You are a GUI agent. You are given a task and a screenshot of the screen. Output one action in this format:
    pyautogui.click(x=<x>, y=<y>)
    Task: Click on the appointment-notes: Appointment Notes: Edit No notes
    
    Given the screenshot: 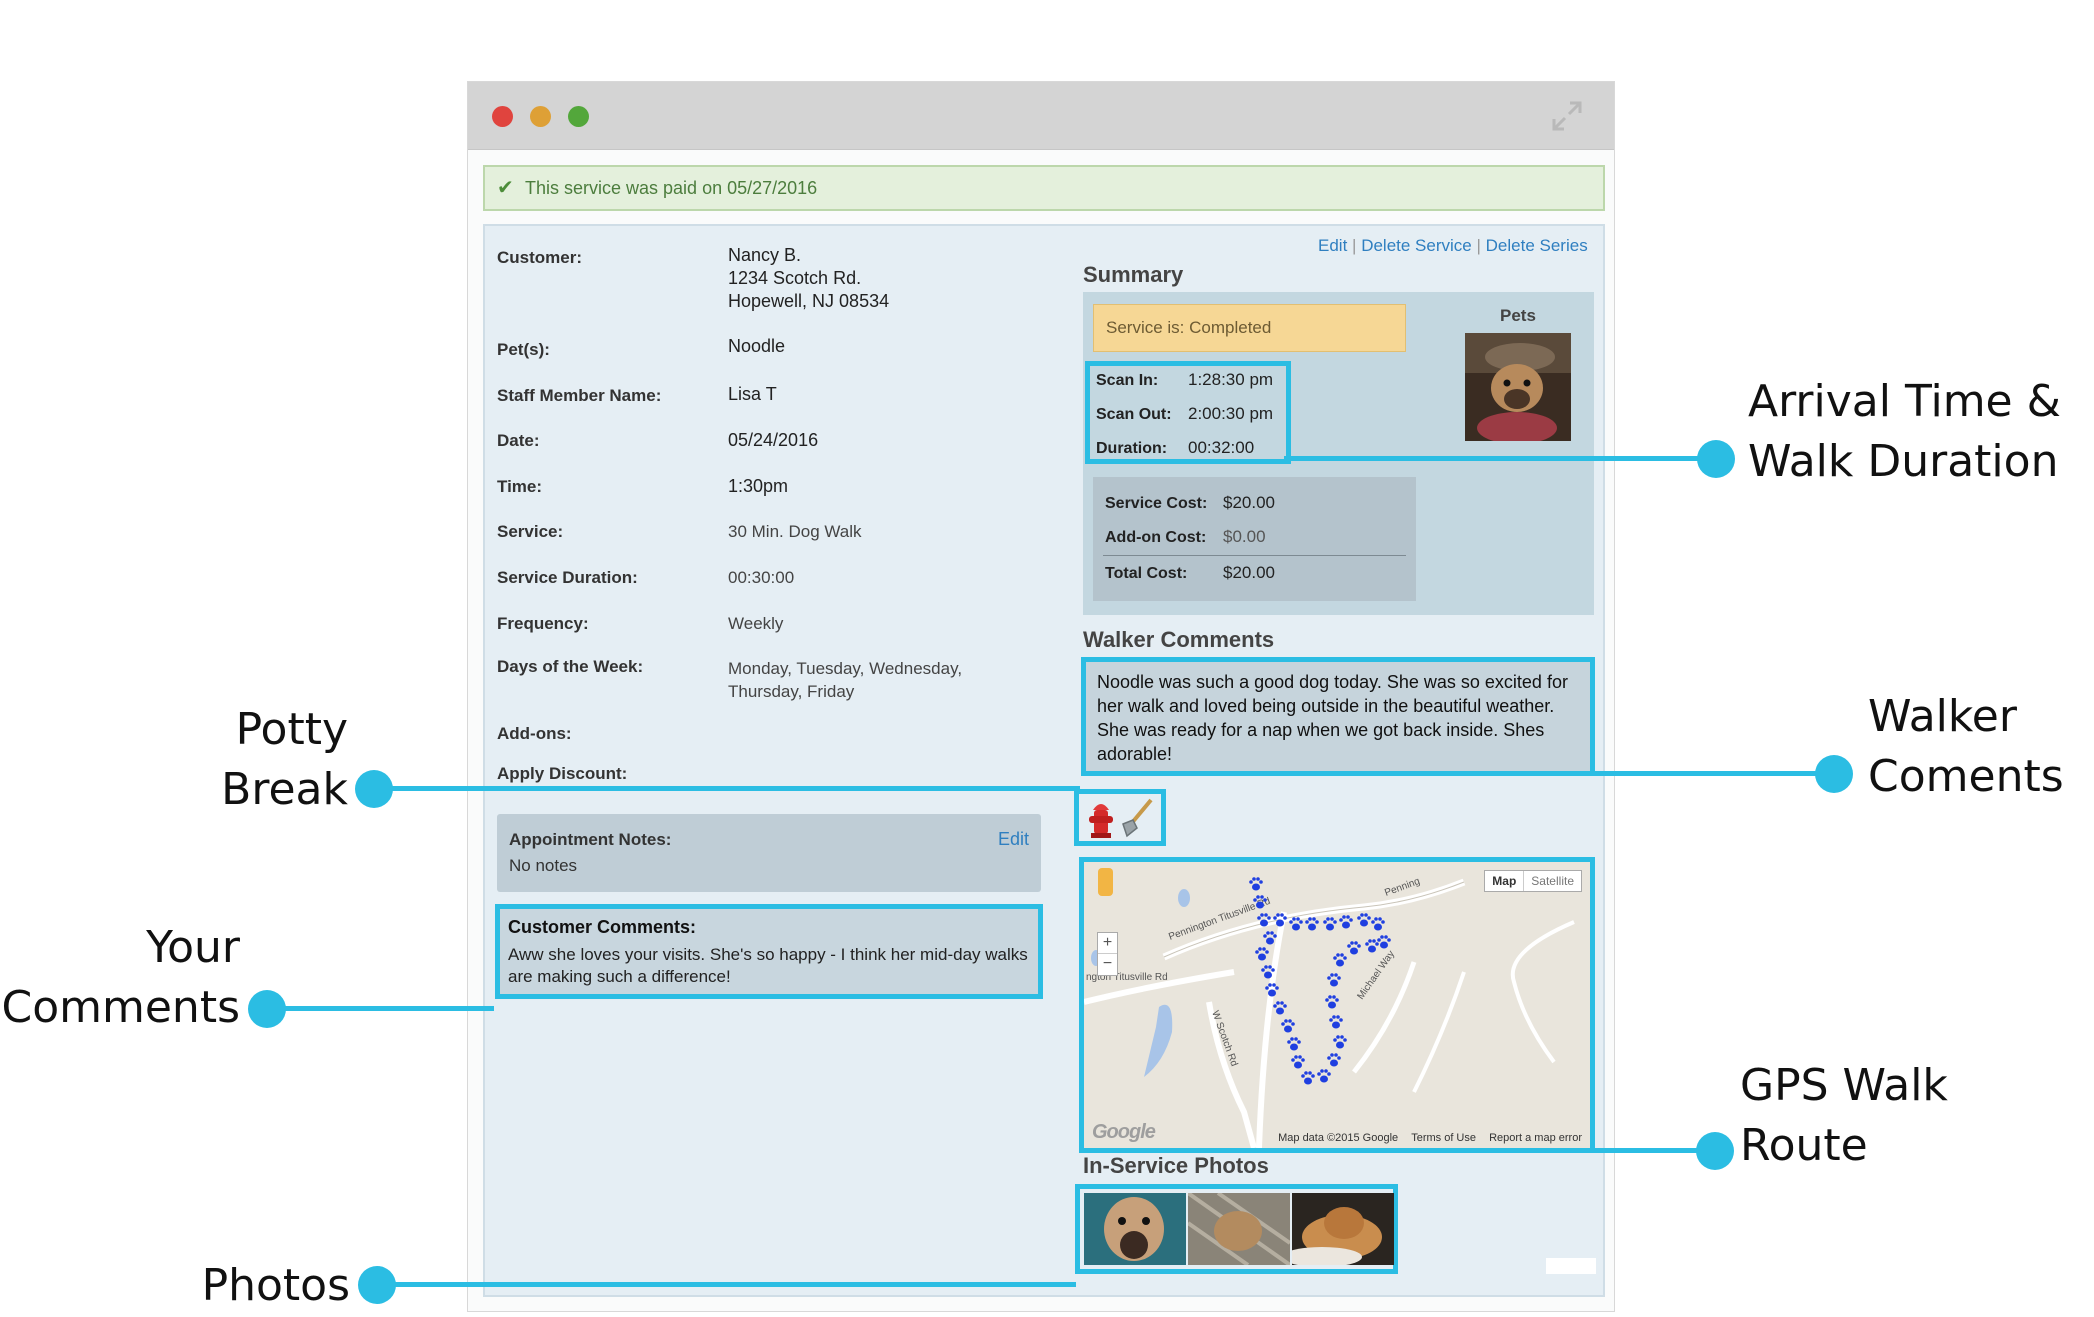 What is the action you would take?
    pyautogui.click(x=769, y=853)
    